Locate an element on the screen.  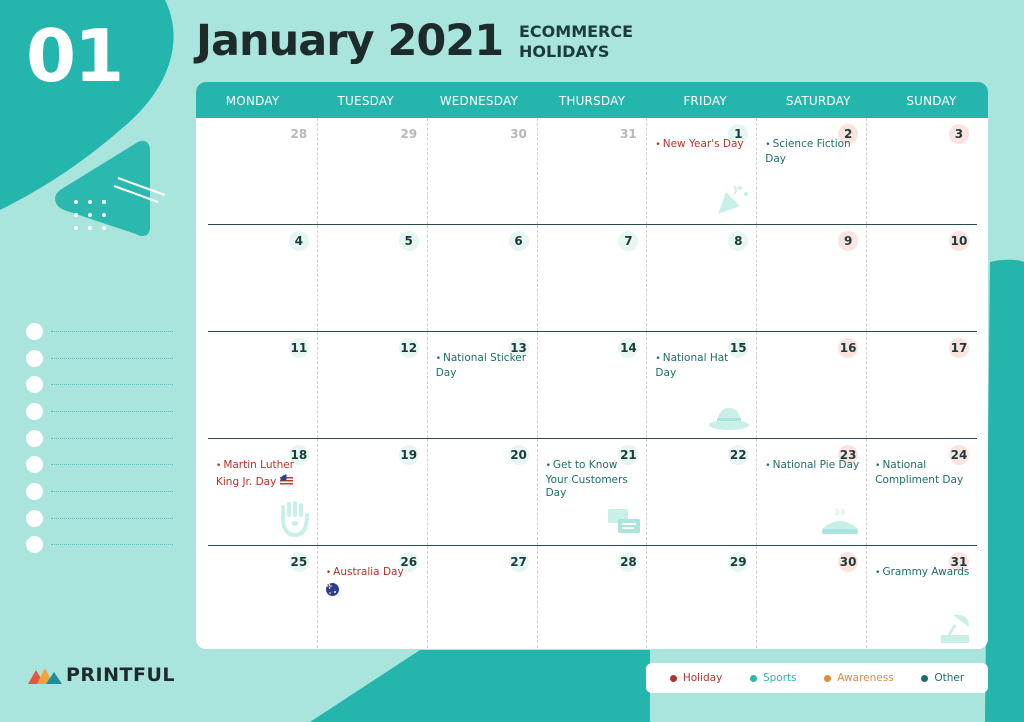
calendar-day: 13 • National Sticker Day is located at coordinates (483, 385).